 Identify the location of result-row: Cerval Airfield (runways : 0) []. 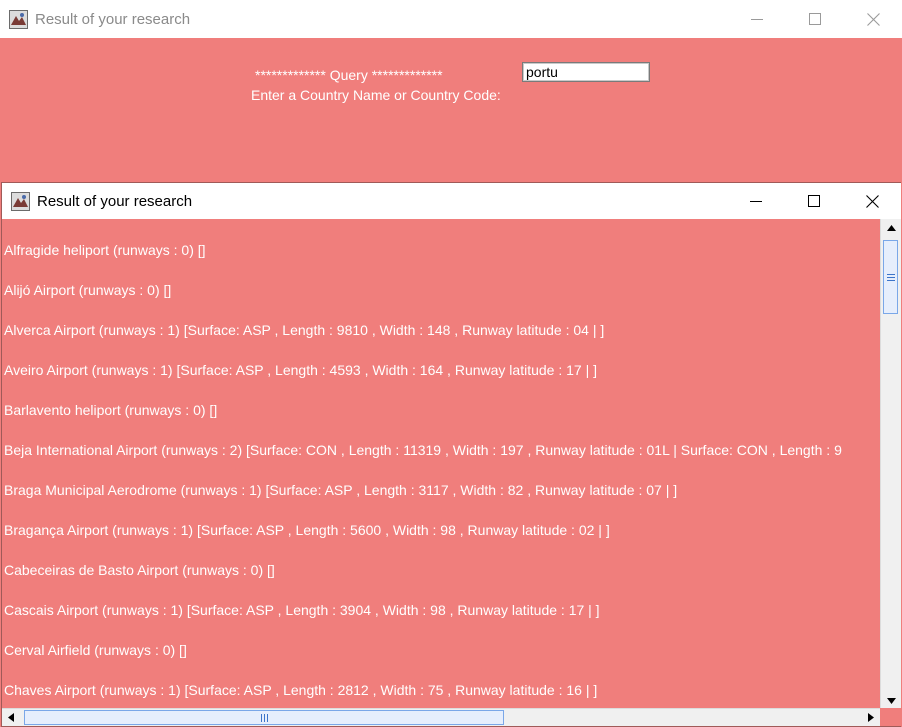
(95, 650).